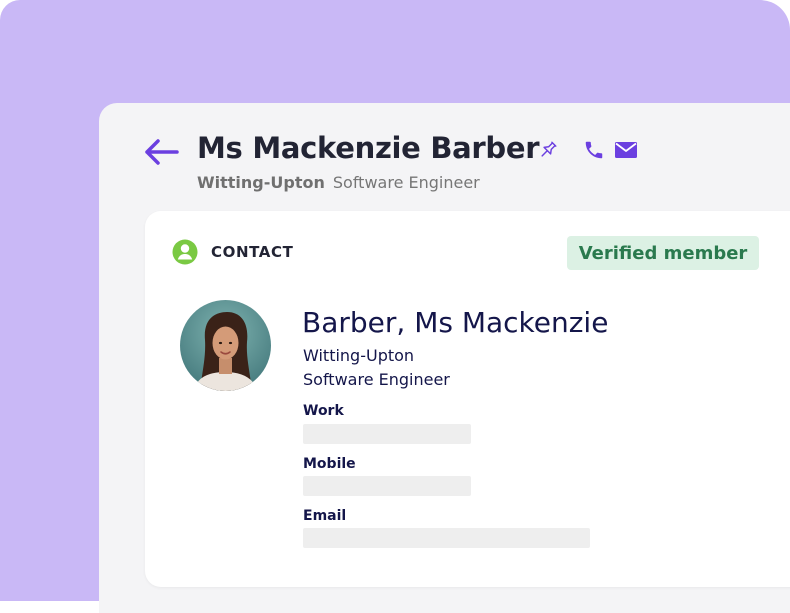 The width and height of the screenshot is (790, 613). Describe the element at coordinates (387, 486) in the screenshot. I see `mobile-phone-field` at that location.